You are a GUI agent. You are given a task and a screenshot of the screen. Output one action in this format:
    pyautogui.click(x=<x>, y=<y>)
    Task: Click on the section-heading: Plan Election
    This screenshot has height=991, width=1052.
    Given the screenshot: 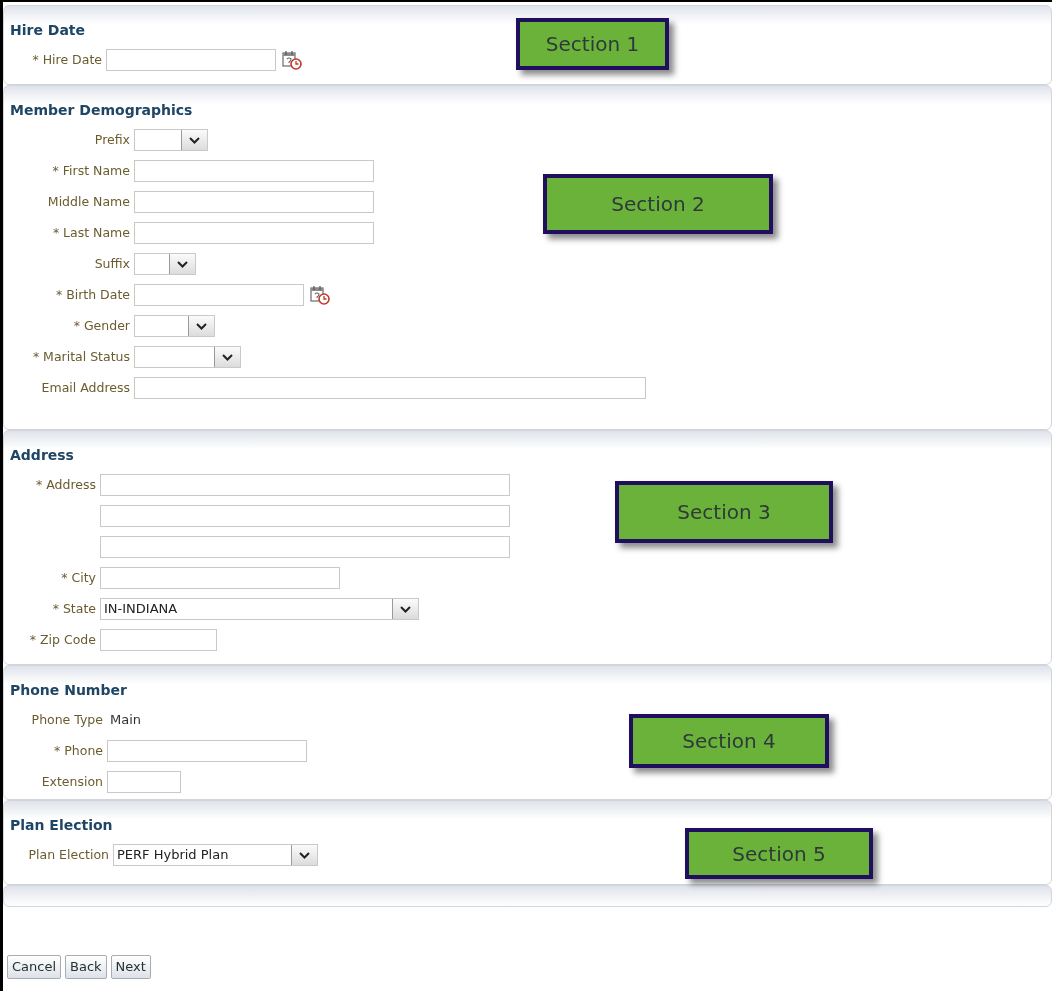 What is the action you would take?
    pyautogui.click(x=62, y=825)
    